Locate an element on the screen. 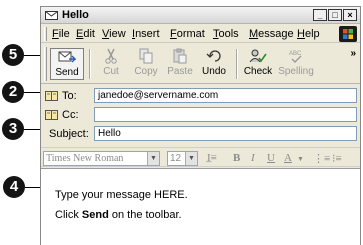 The image size is (363, 245). to-field: janedoe@servername.com is located at coordinates (225, 95).